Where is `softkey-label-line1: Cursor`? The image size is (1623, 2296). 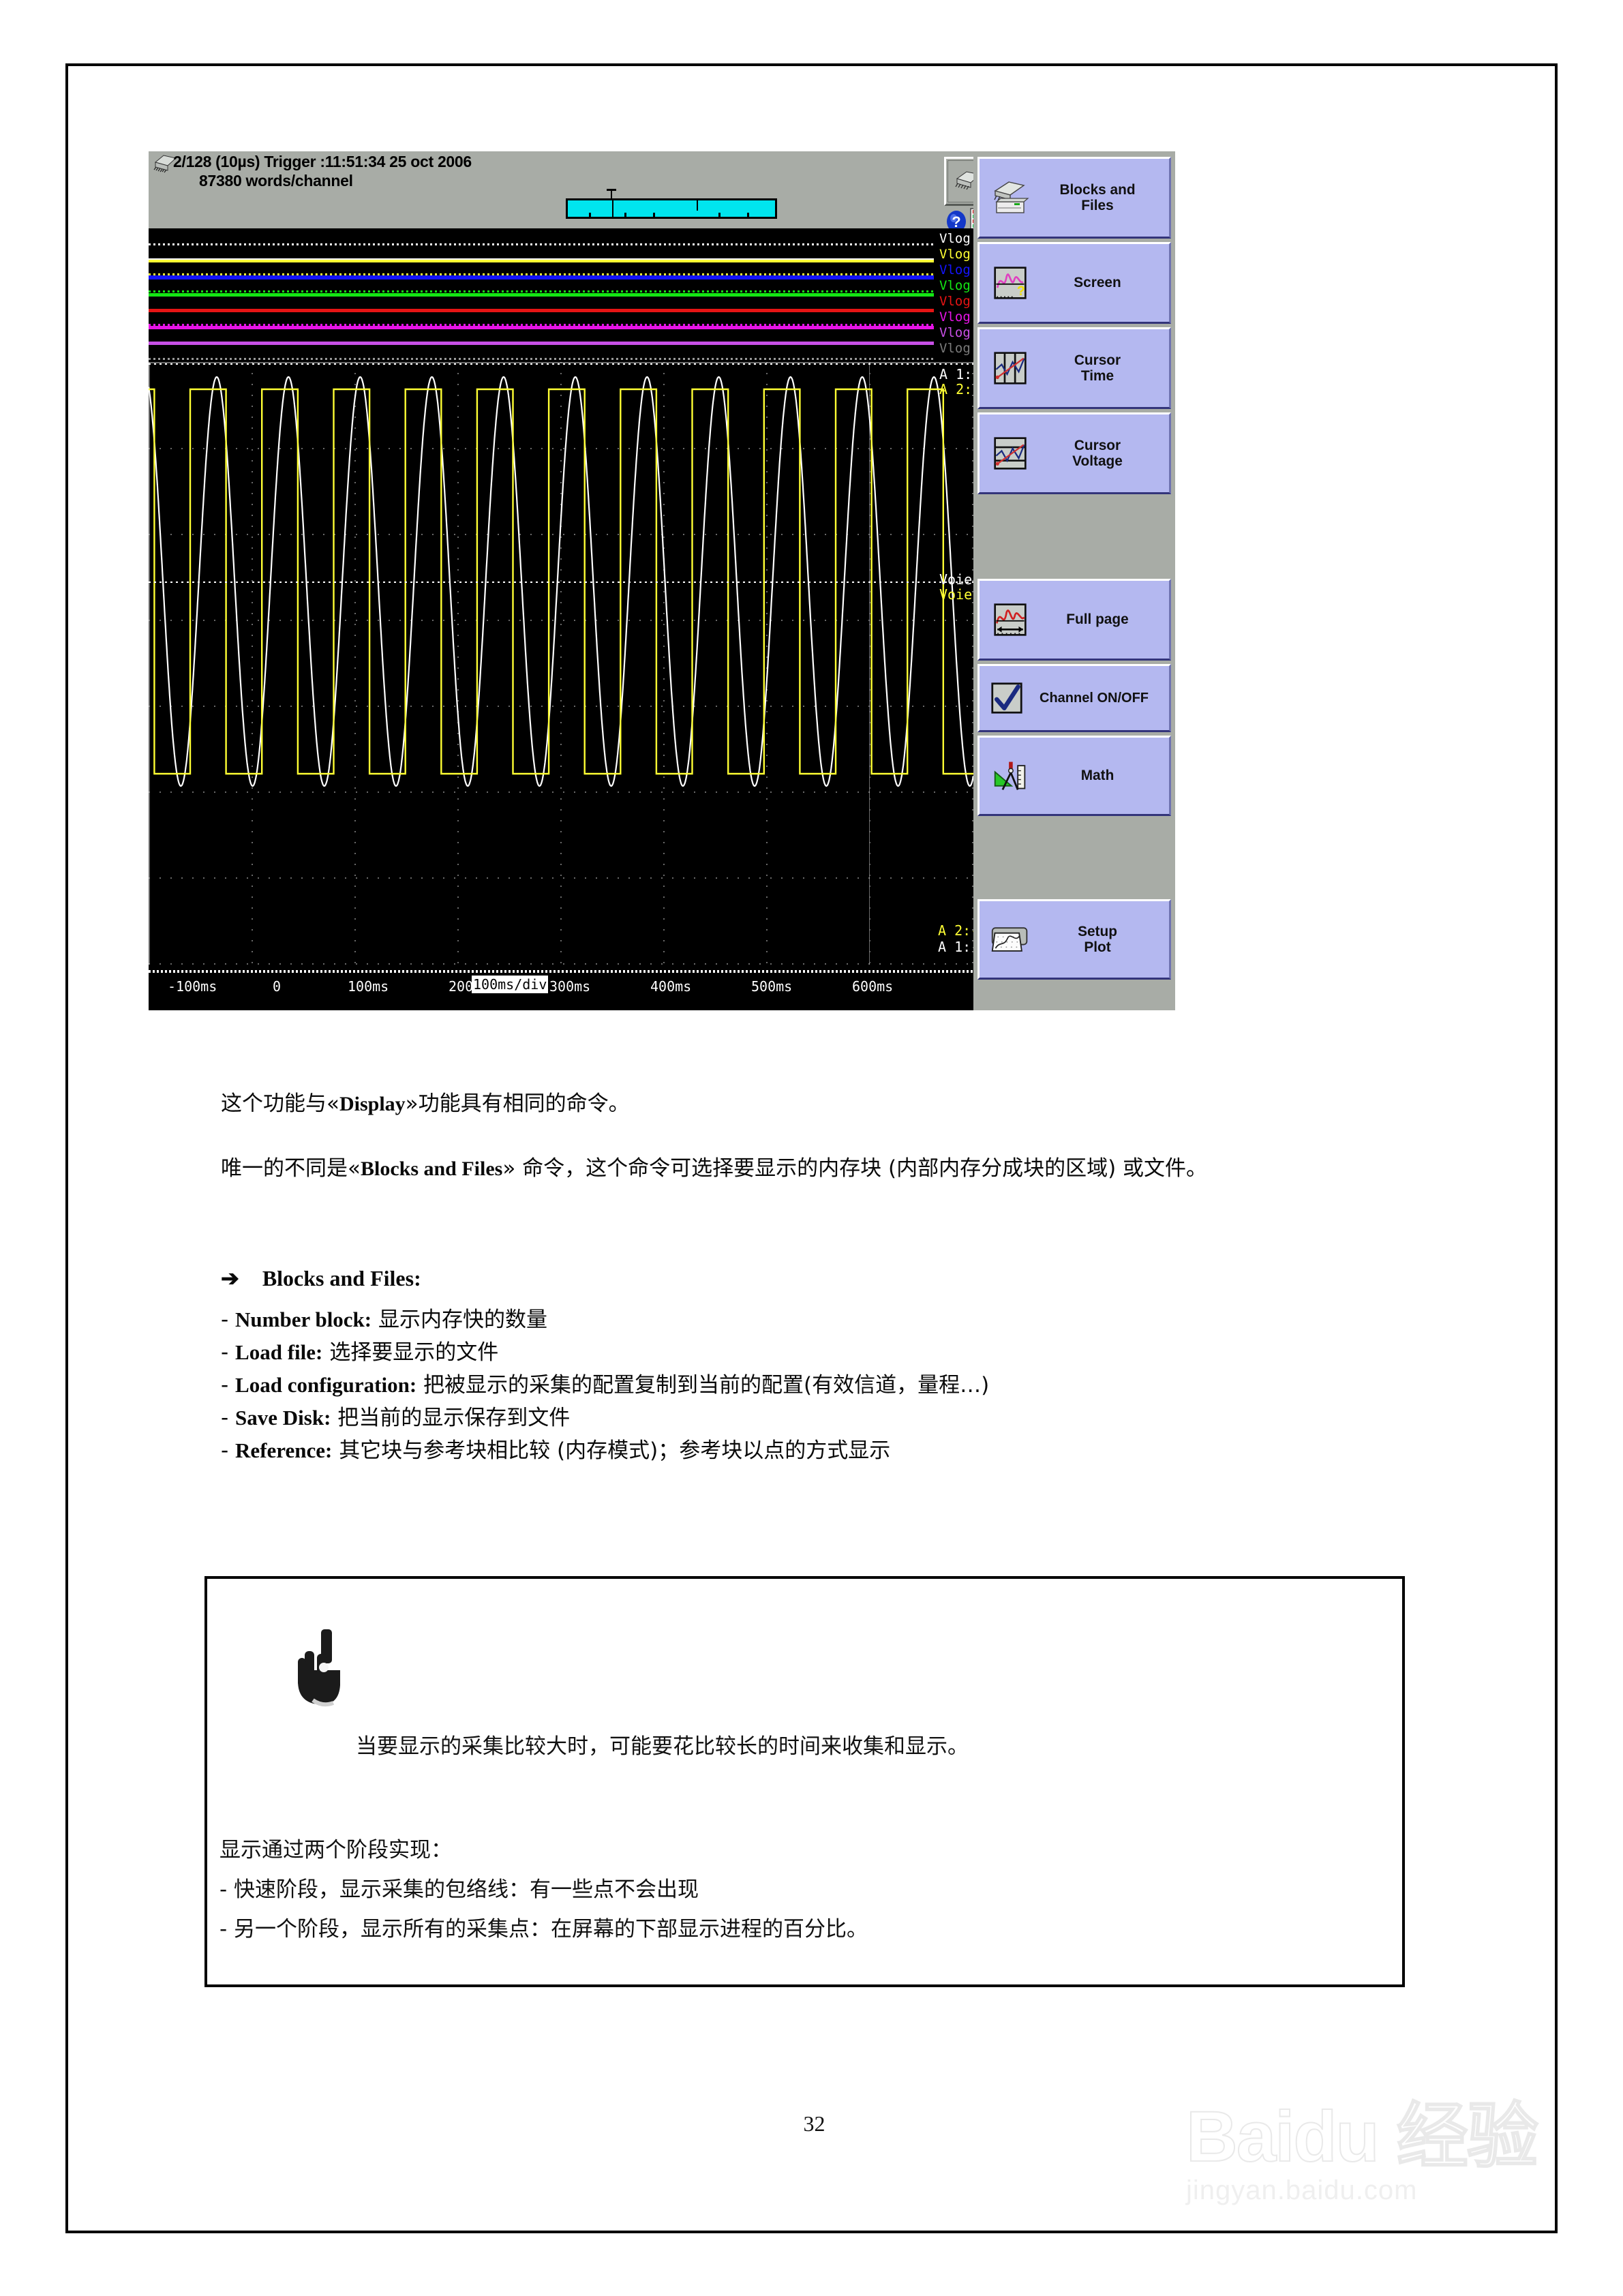
softkey-label-line1: Cursor is located at coordinates (1097, 360).